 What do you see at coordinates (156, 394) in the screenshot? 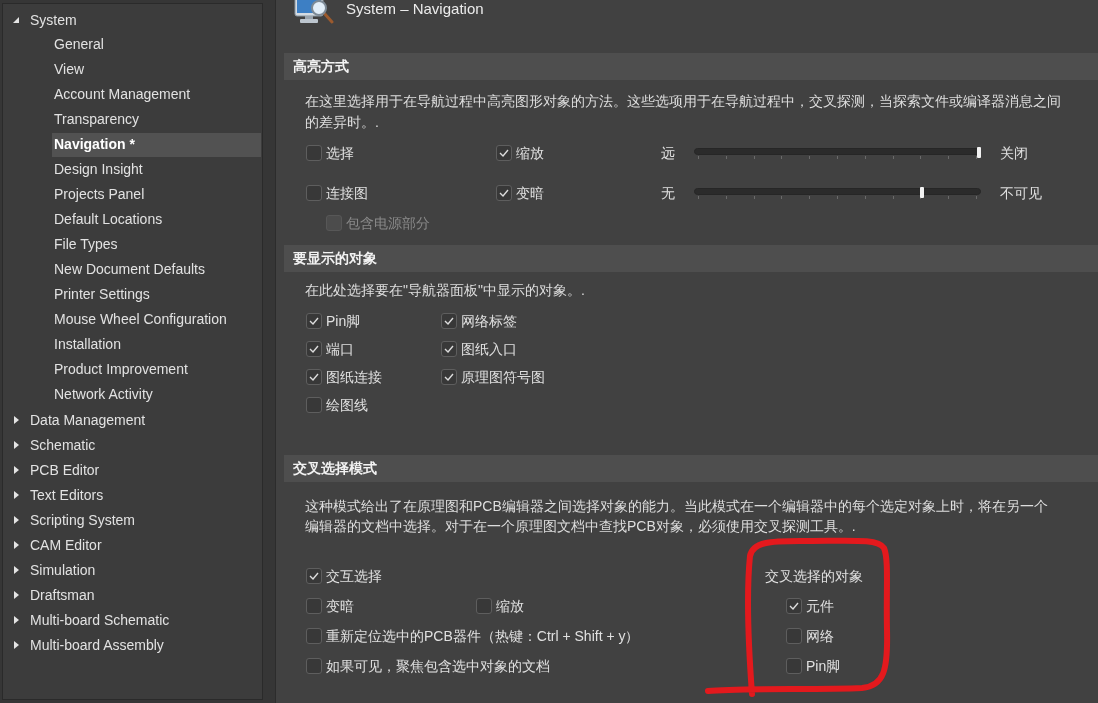
I see `tree-item: Network Activity` at bounding box center [156, 394].